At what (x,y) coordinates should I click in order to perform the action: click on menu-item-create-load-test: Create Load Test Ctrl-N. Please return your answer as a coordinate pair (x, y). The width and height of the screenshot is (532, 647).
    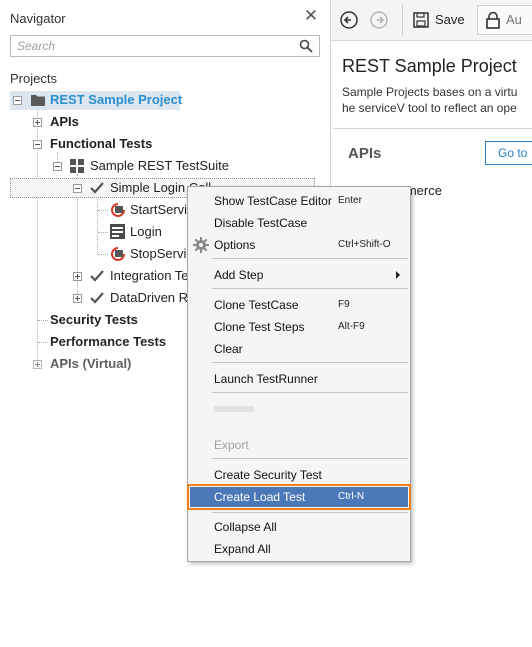
    Looking at the image, I should click on (299, 497).